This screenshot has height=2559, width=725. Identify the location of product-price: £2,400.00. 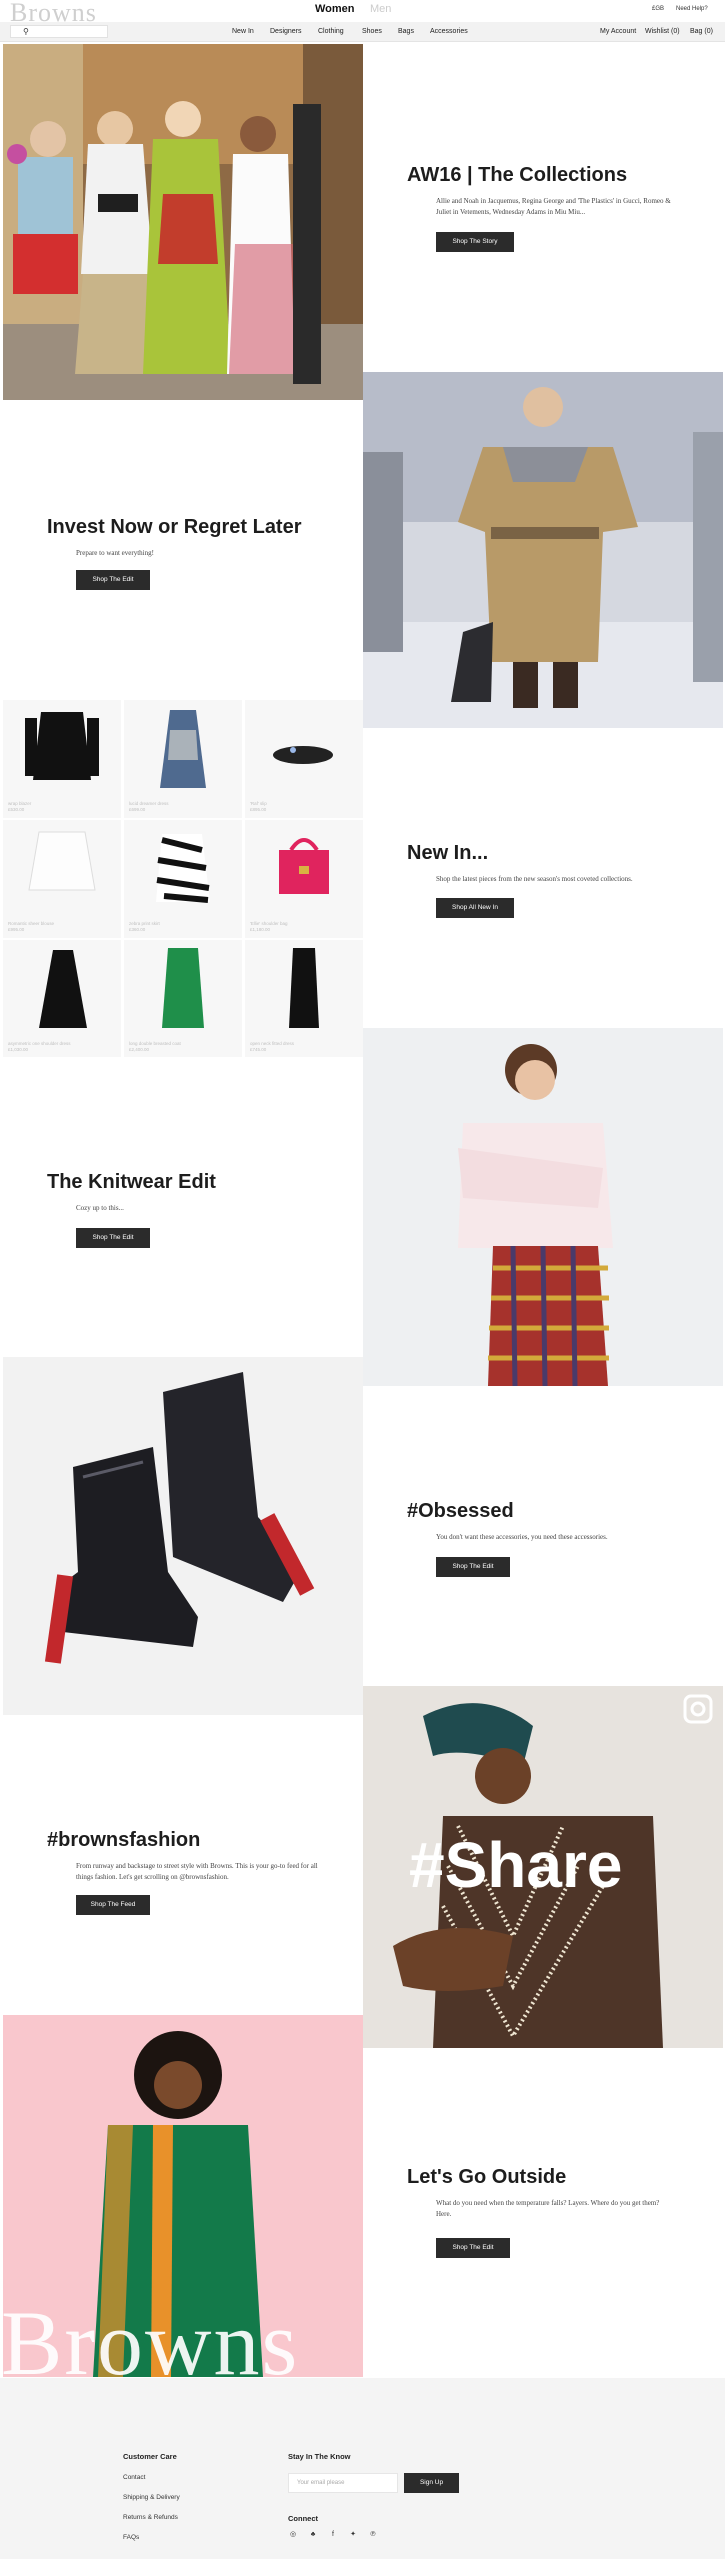
(139, 1049).